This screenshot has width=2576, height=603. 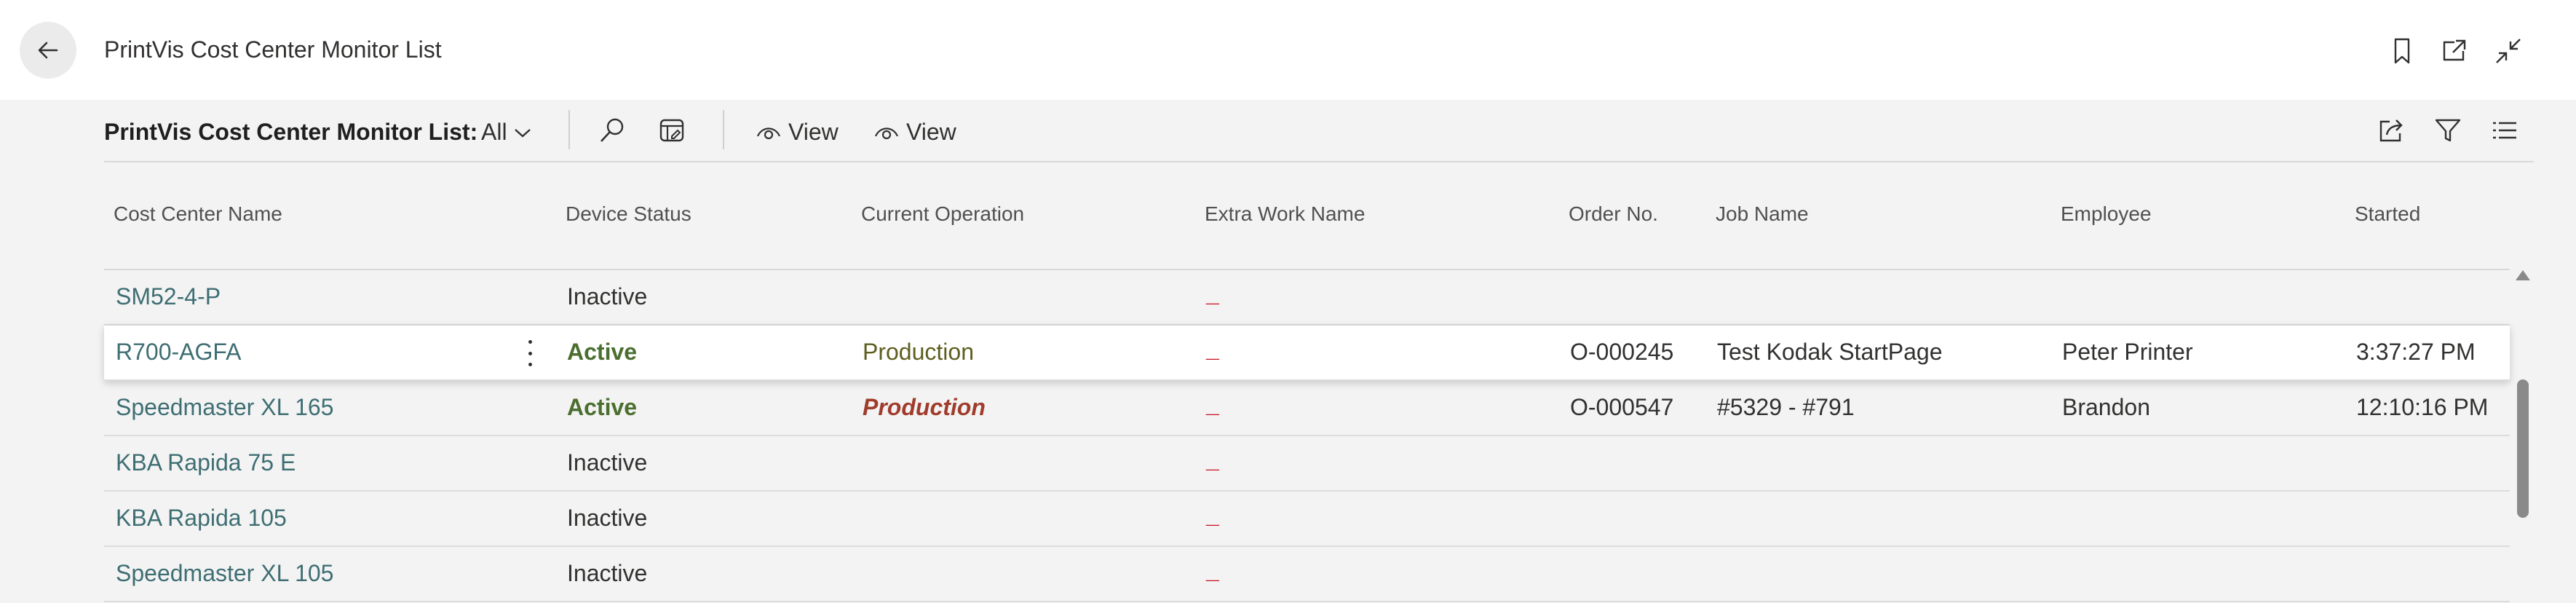 I want to click on view-button-1: View, so click(x=797, y=132).